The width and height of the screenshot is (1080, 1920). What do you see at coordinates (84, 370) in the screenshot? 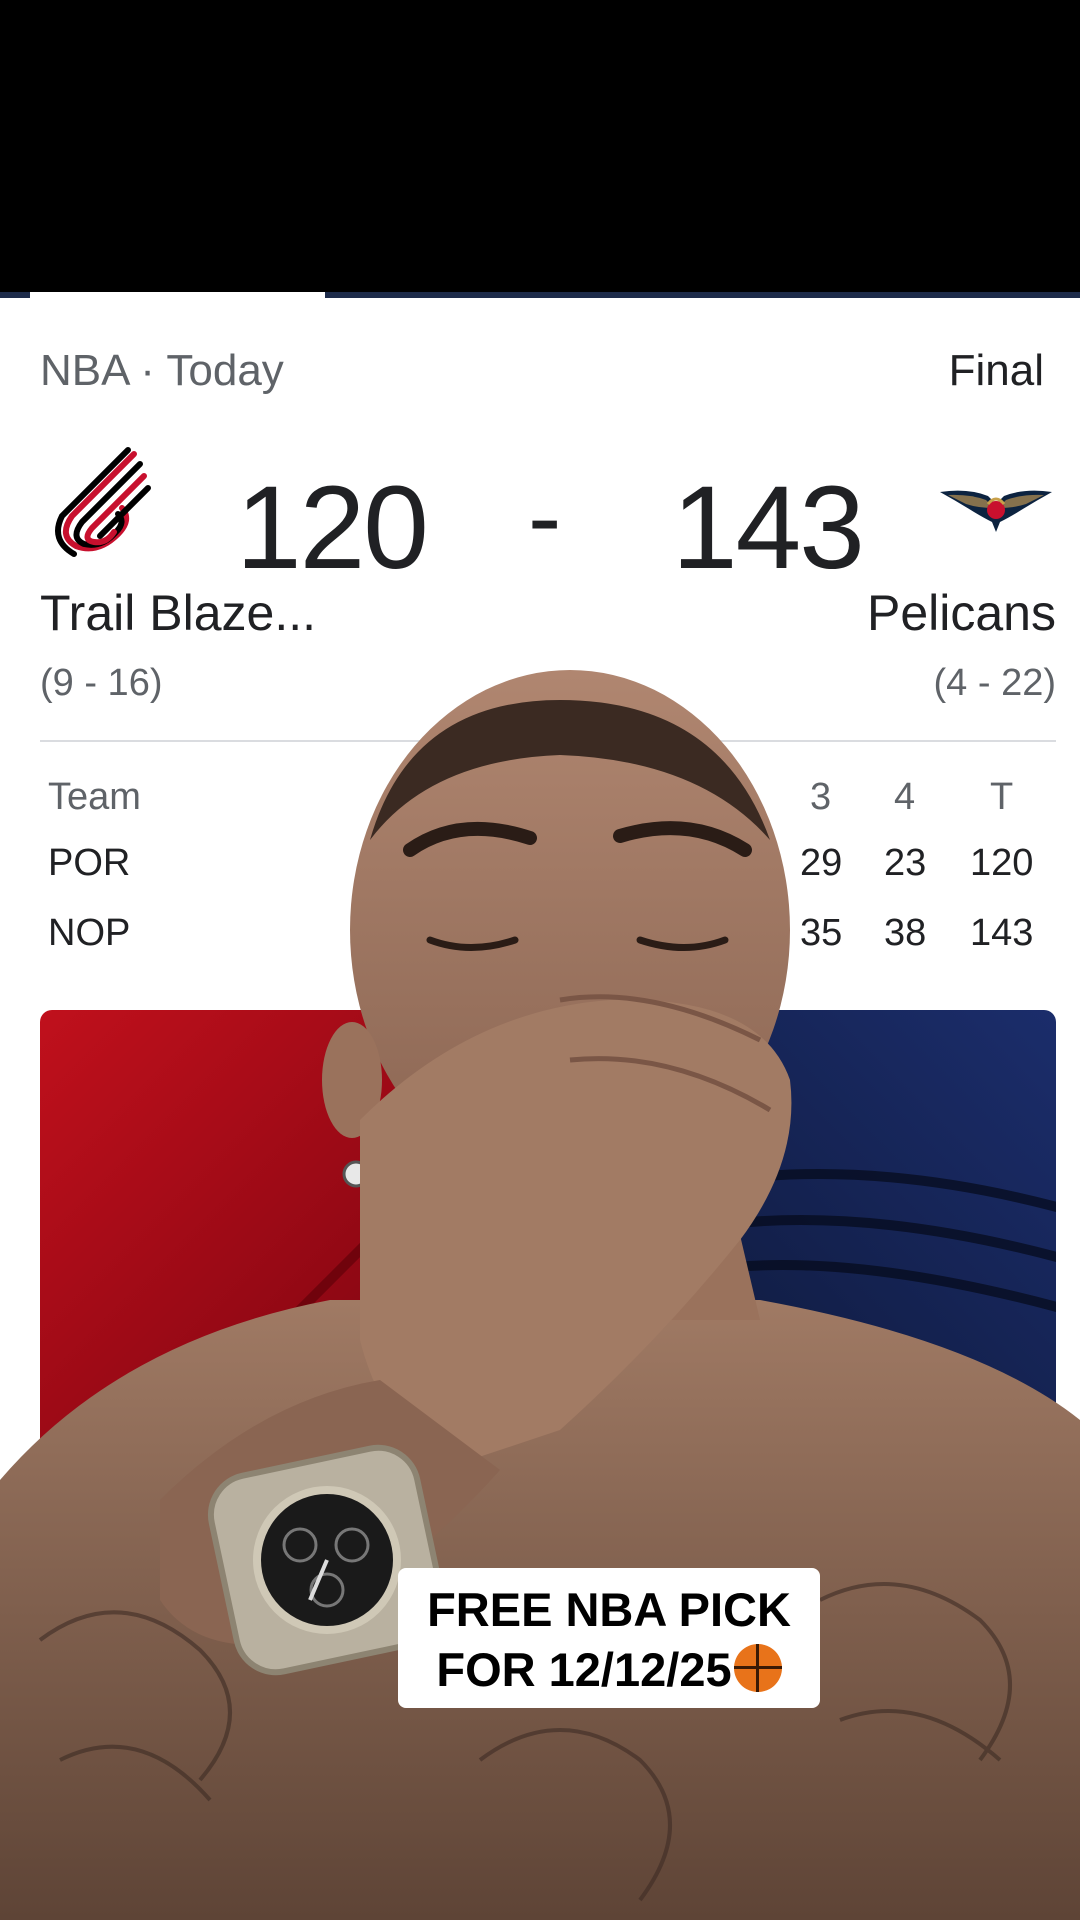
I see `league-label: NBA` at bounding box center [84, 370].